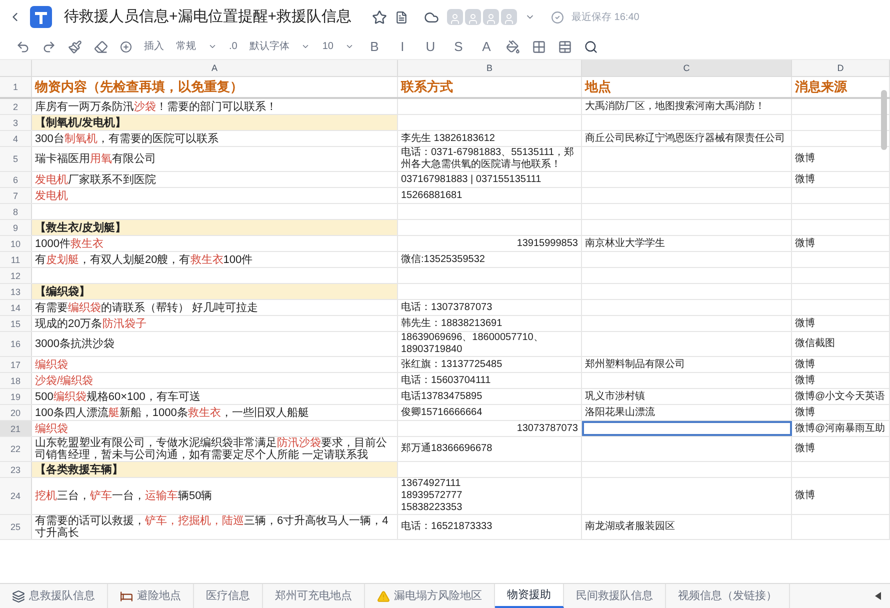 The width and height of the screenshot is (890, 608). What do you see at coordinates (117, 396) in the screenshot?
I see `table-cell: 500编织袋规格60×100，有车可送` at bounding box center [117, 396].